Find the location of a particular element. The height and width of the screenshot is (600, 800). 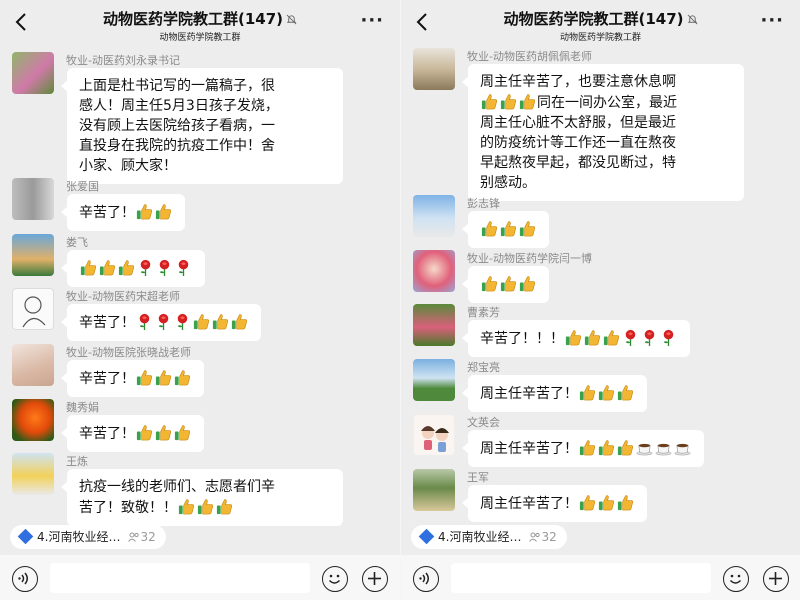

sender-name: 娄飞 is located at coordinates (77, 242).